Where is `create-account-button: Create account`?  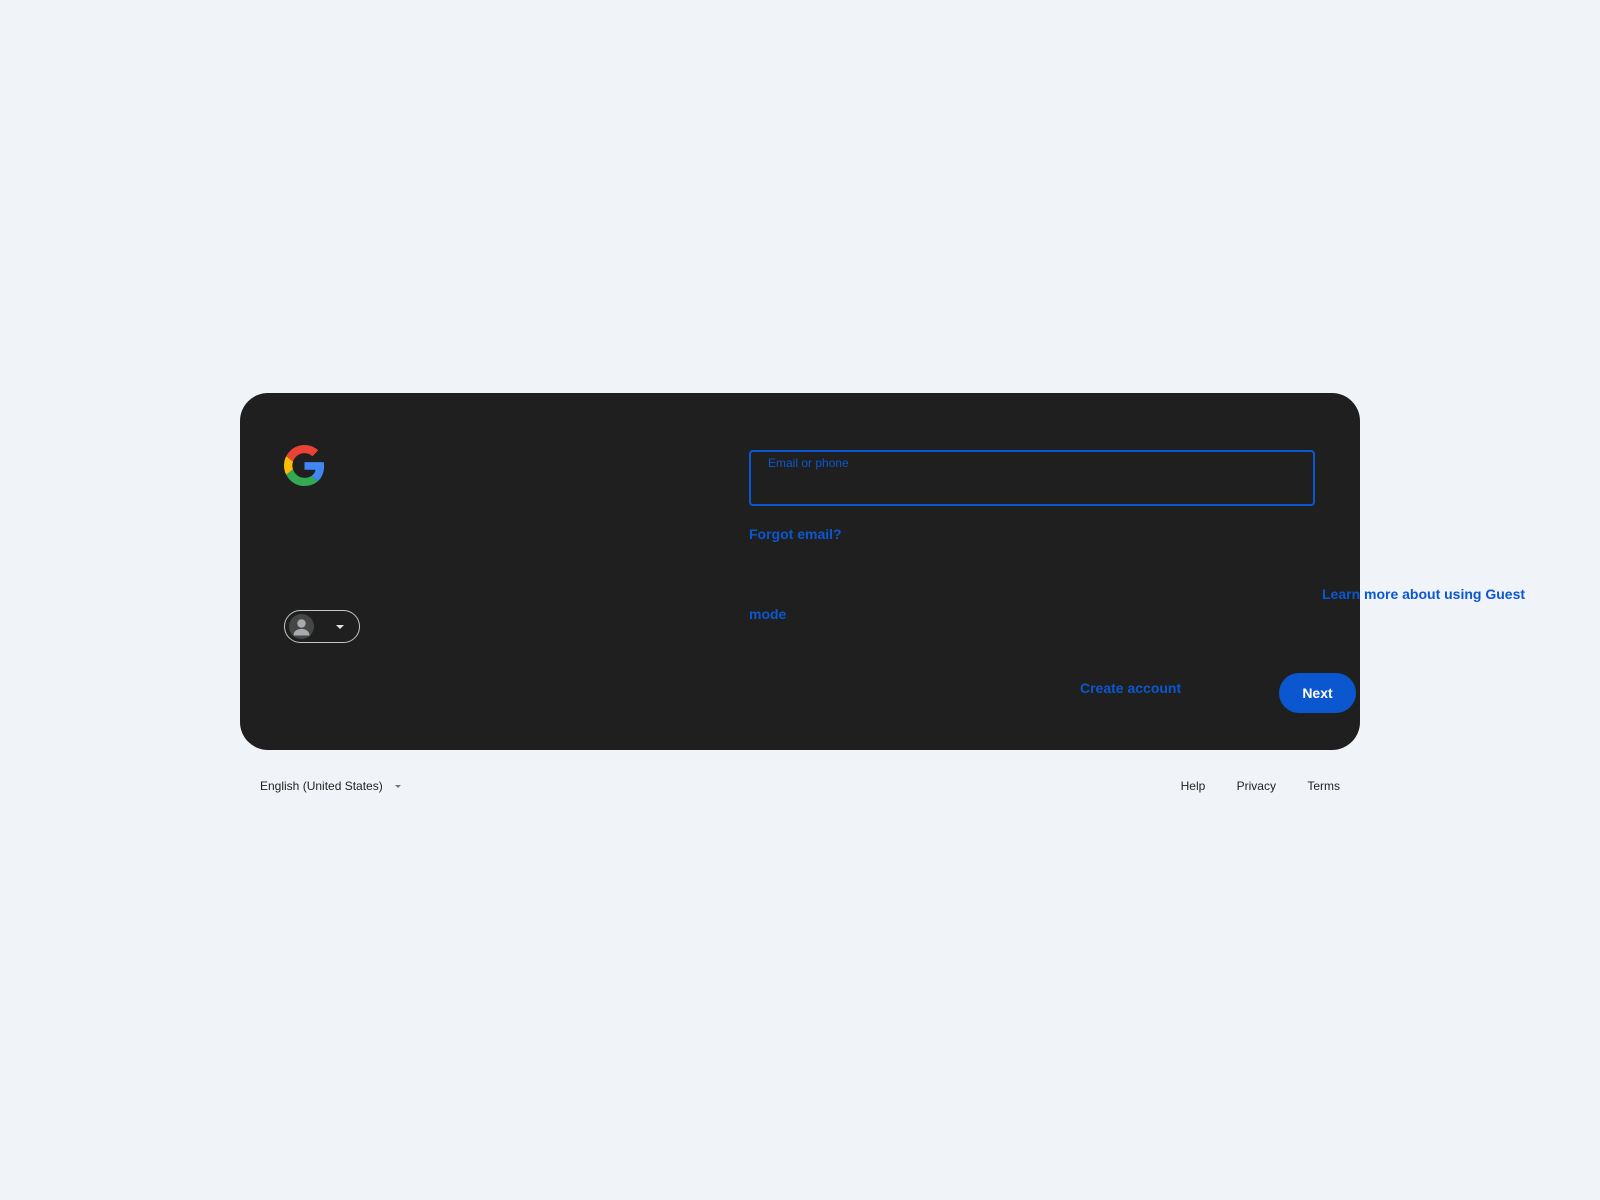
create-account-button: Create account is located at coordinates (1130, 688).